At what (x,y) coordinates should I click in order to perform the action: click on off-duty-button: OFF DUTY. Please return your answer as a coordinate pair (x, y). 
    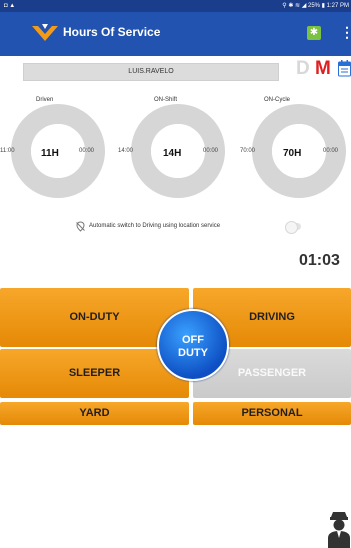
    Looking at the image, I should click on (193, 345).